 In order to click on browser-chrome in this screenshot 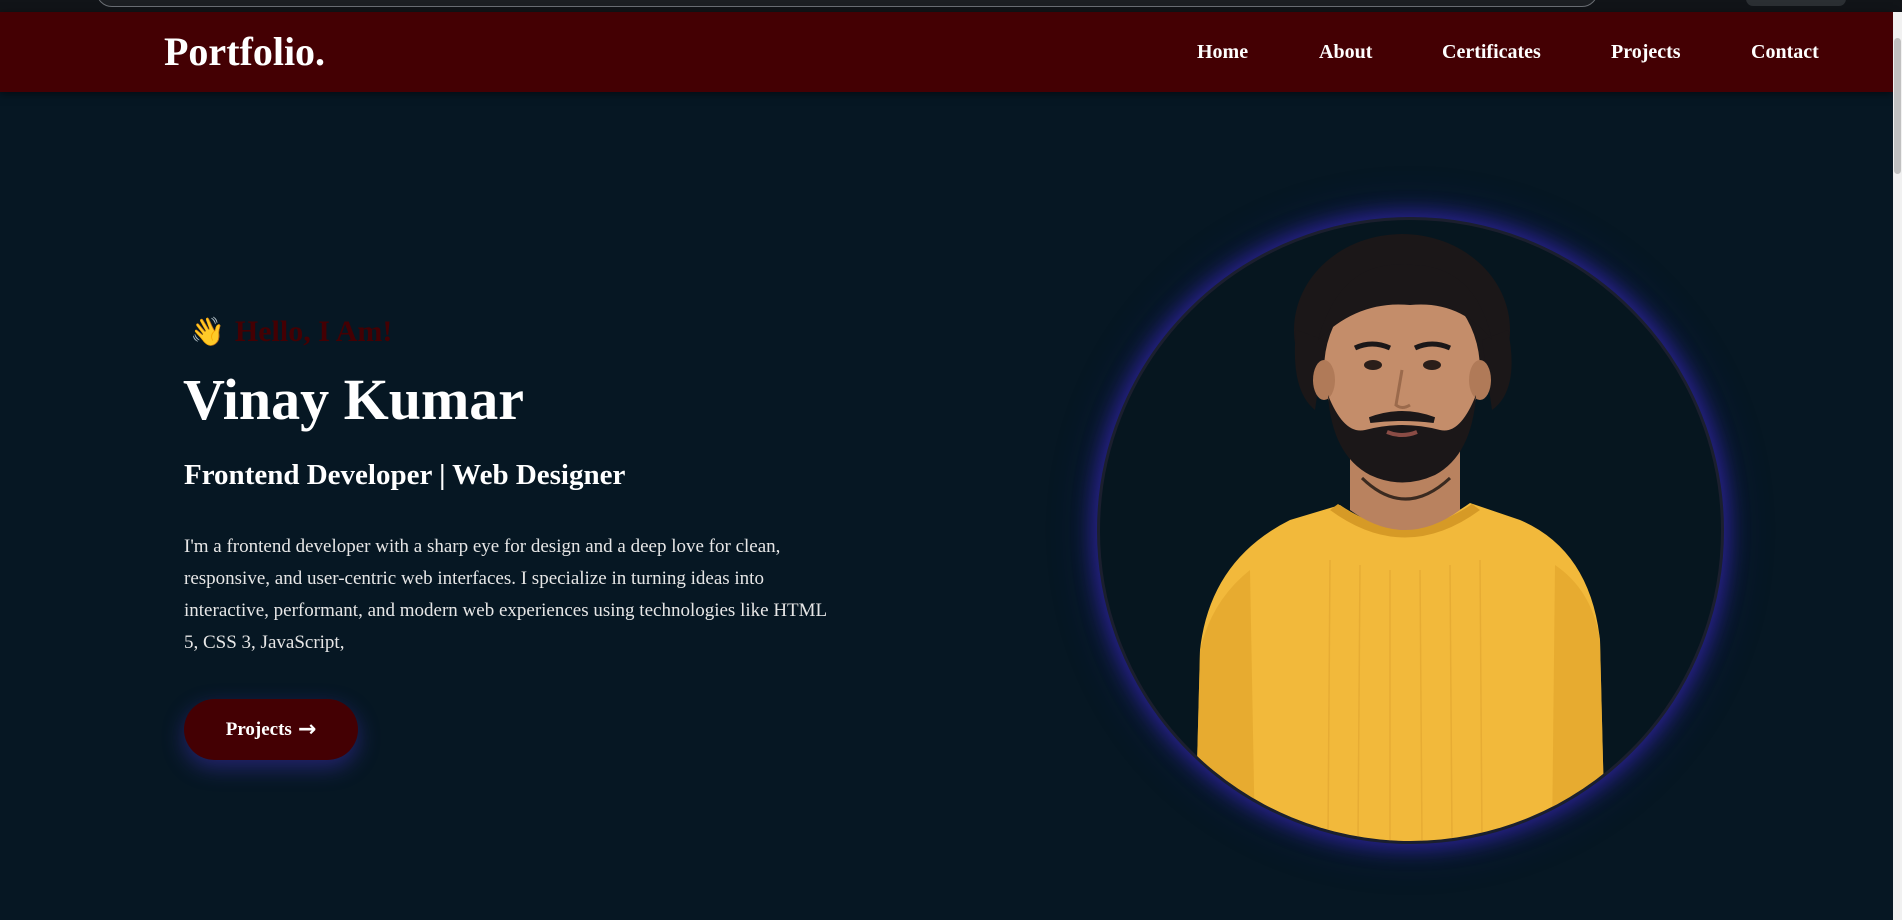, I will do `click(951, 6)`.